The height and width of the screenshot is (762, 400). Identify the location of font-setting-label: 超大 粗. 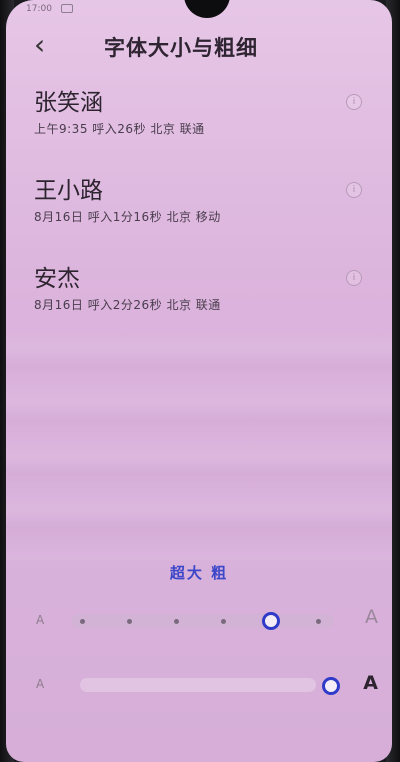
(199, 573).